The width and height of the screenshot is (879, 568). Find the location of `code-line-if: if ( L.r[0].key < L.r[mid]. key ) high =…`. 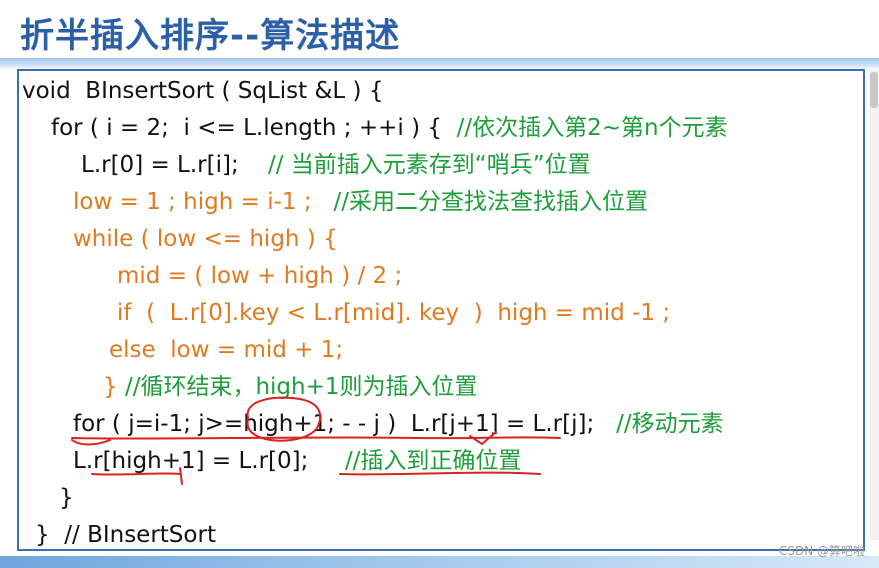

code-line-if: if ( L.r[0].key < L.r[mid]. key ) high =… is located at coordinates (394, 313).